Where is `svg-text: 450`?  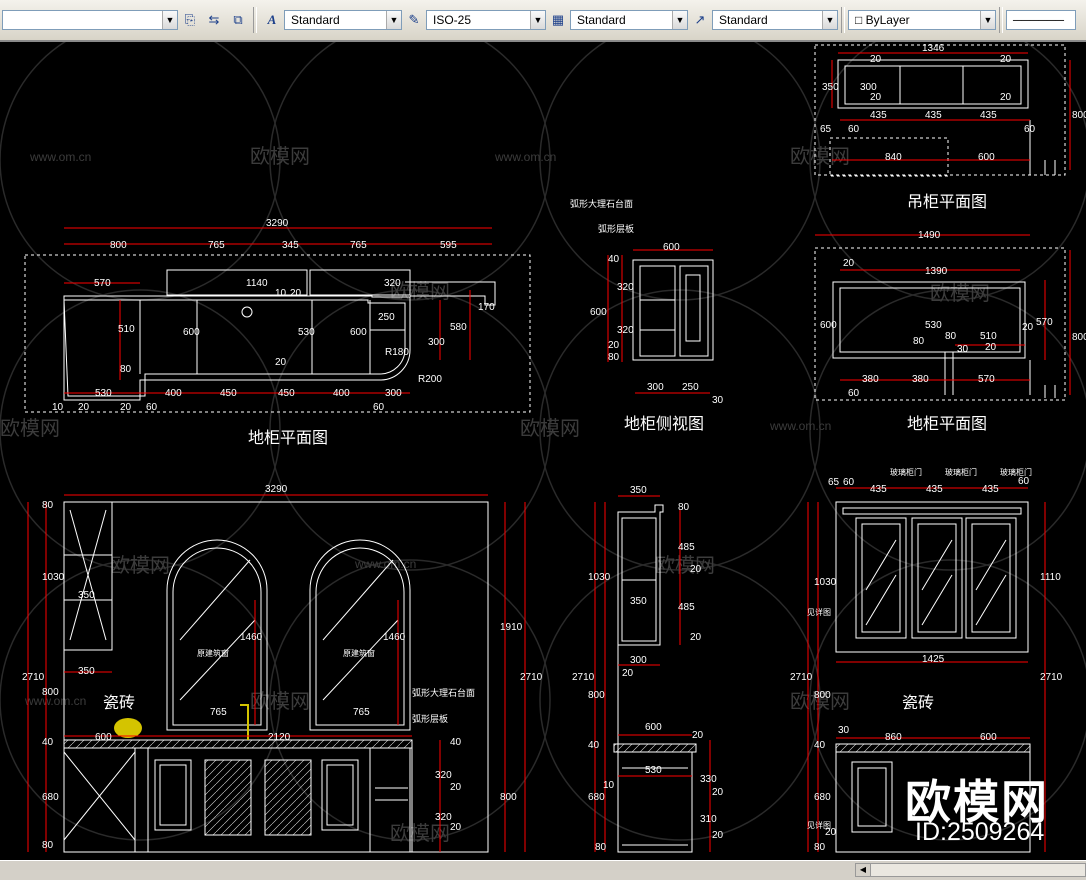
svg-text: 450 is located at coordinates (228, 393).